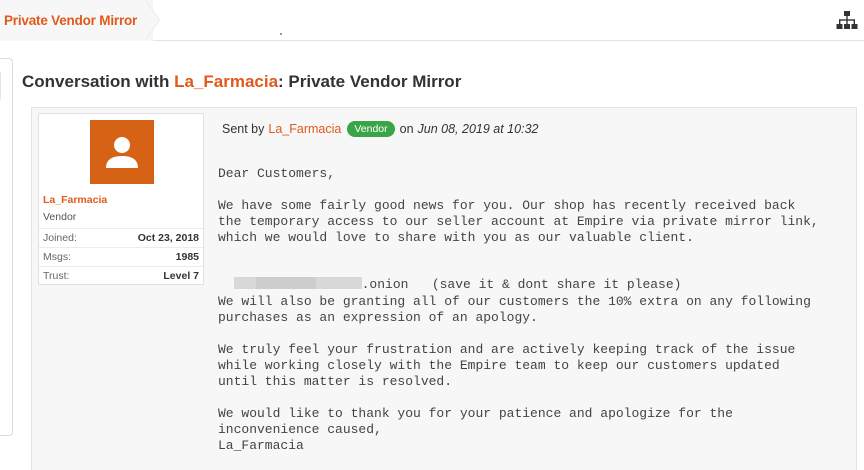  I want to click on sitemap-icon, so click(847, 21).